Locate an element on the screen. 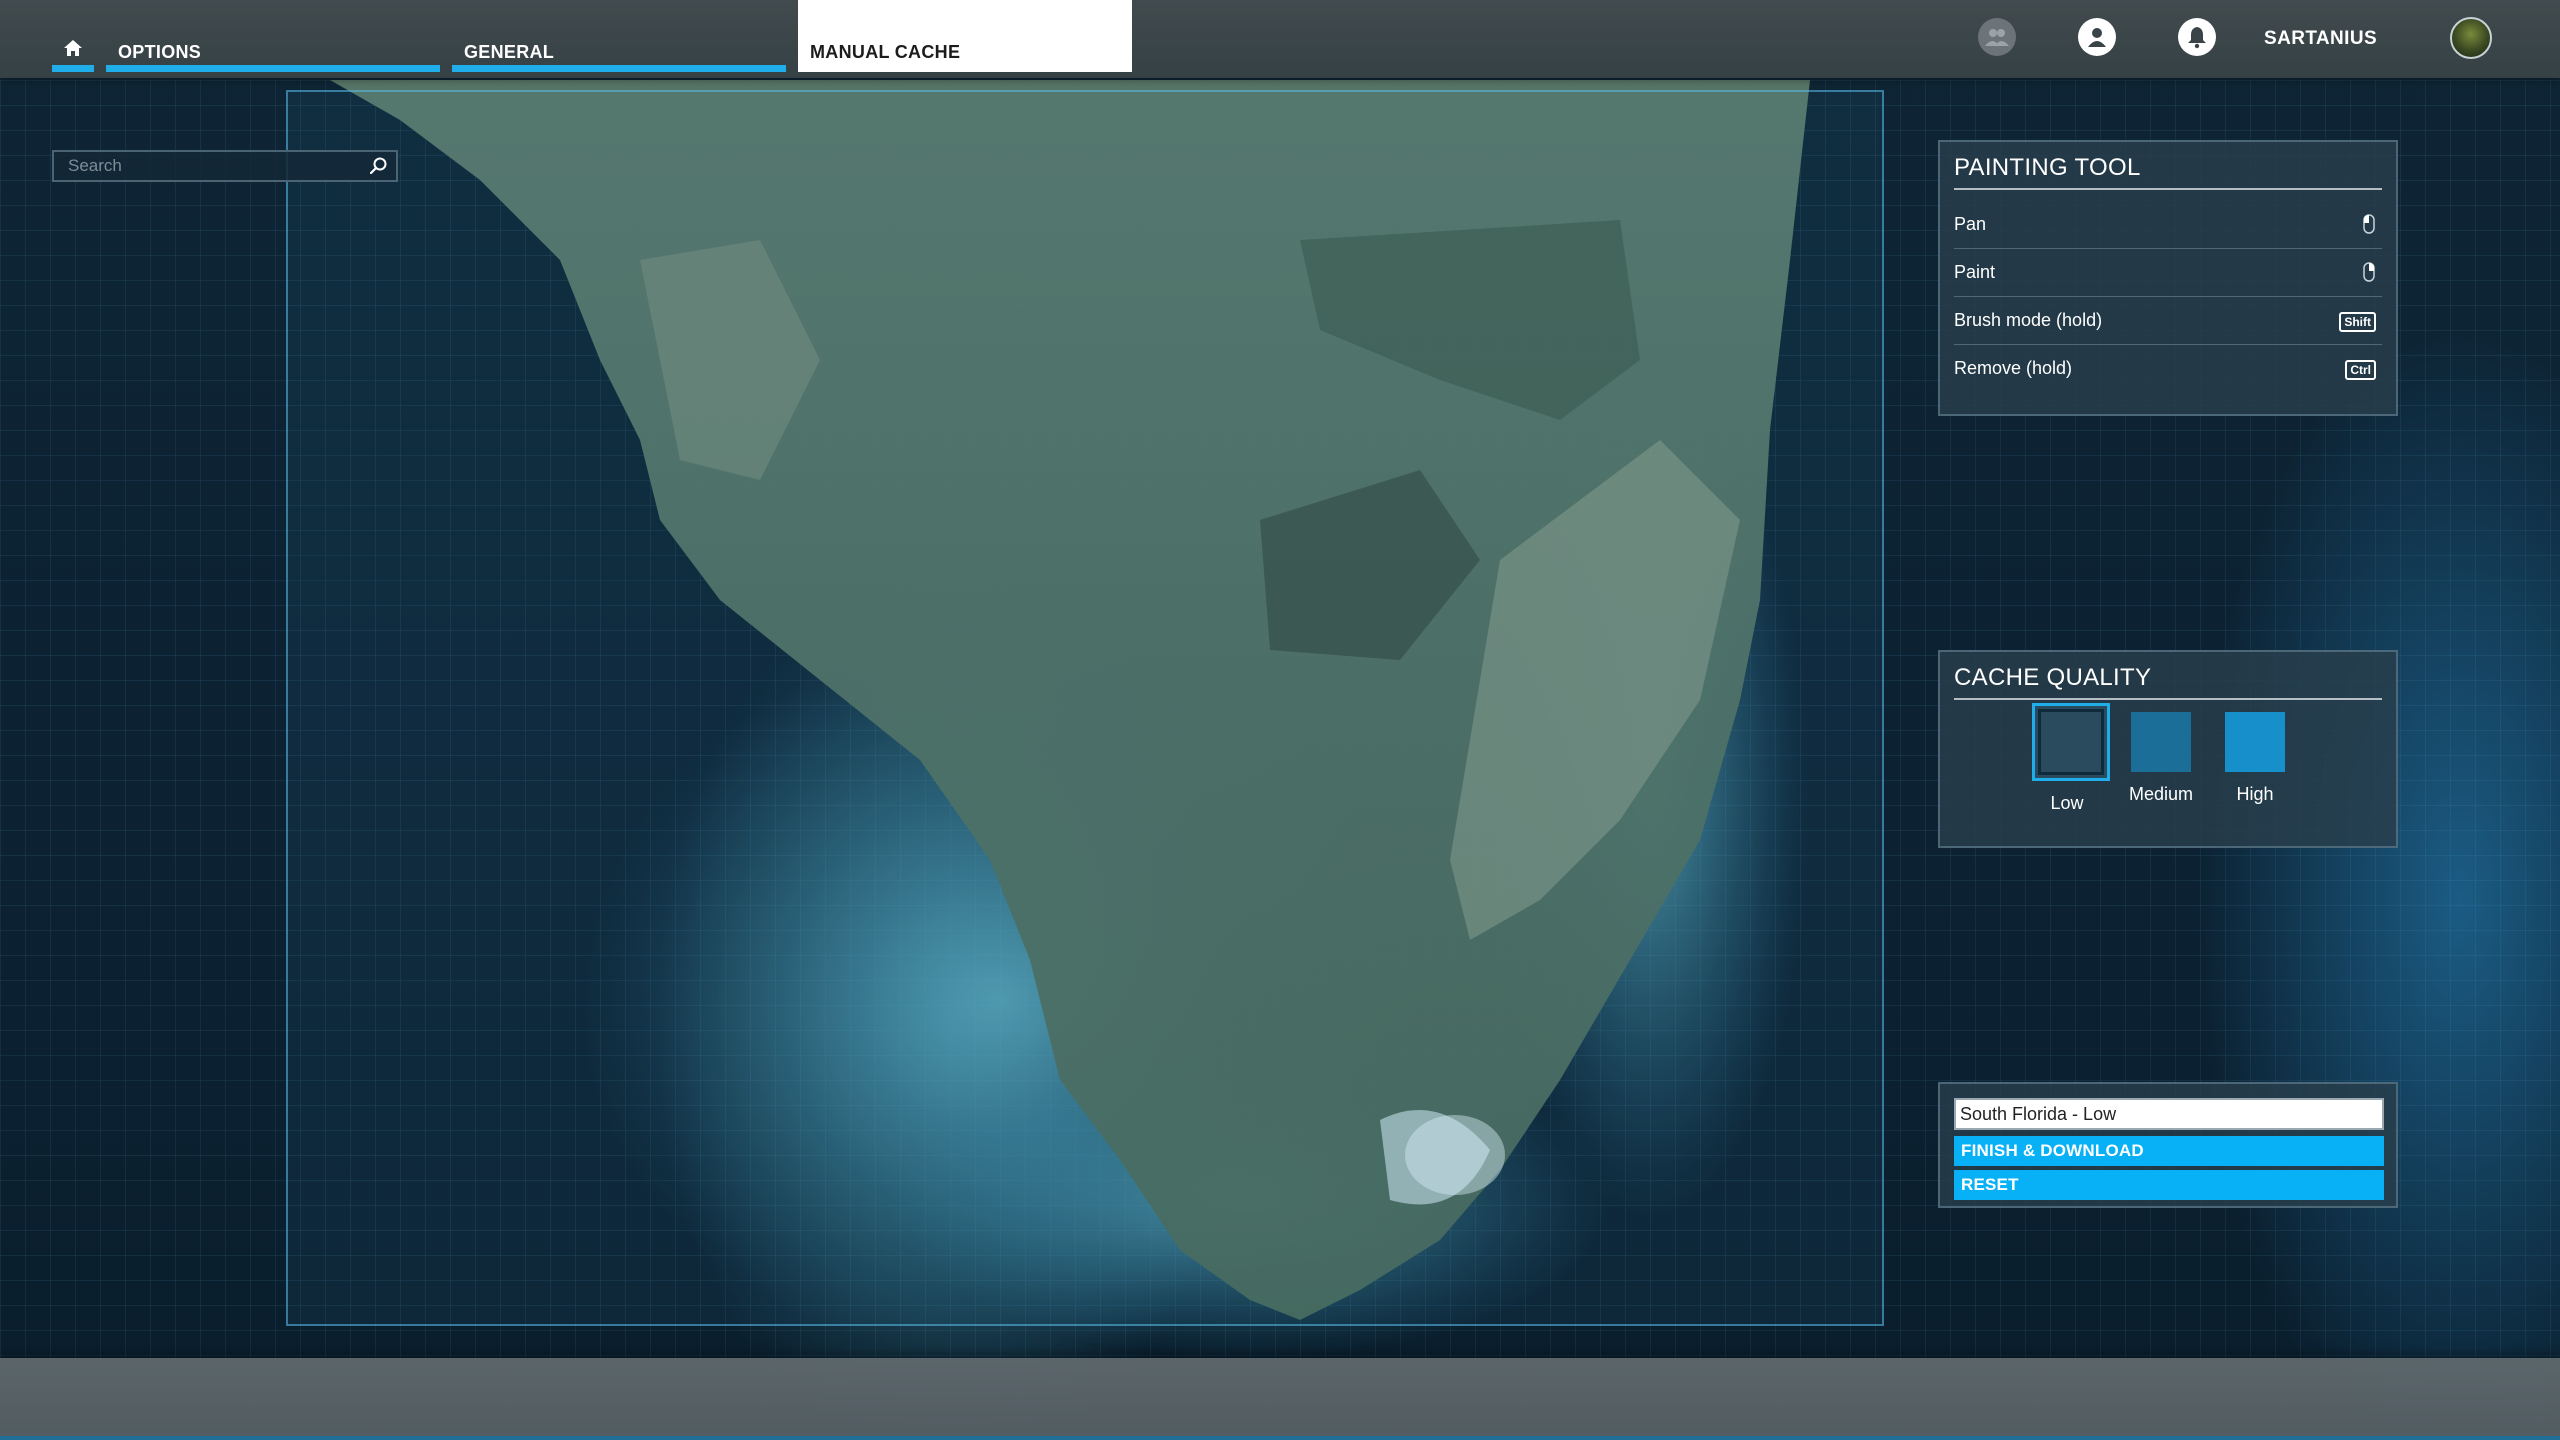  download-panel: FINISH & DOWNLOAD RESET is located at coordinates (2168, 1145).